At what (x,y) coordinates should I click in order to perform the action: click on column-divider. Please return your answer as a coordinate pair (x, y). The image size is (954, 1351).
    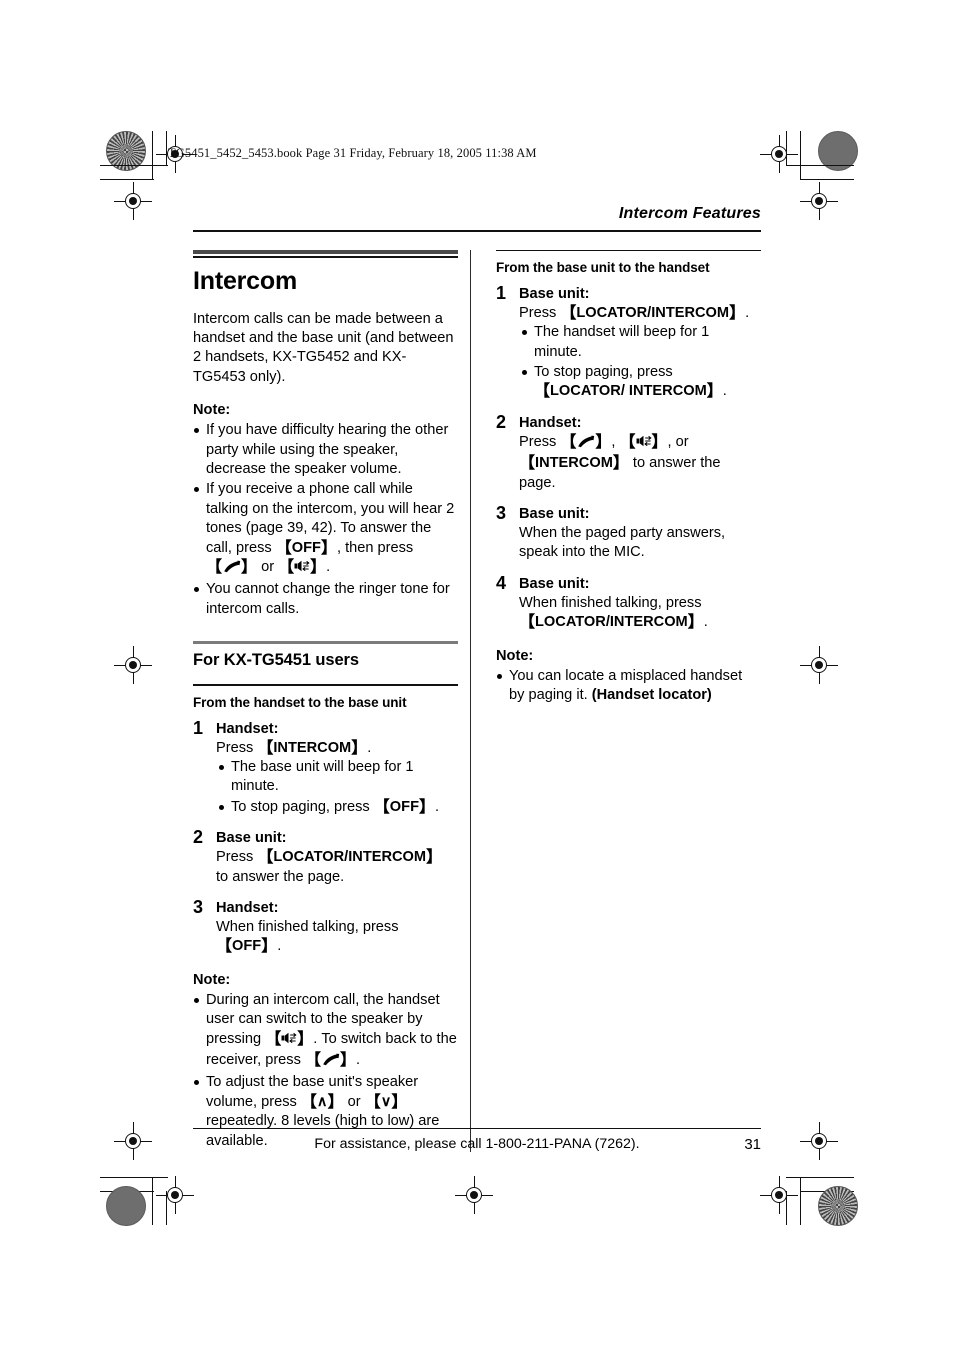
    Looking at the image, I should click on (471, 701).